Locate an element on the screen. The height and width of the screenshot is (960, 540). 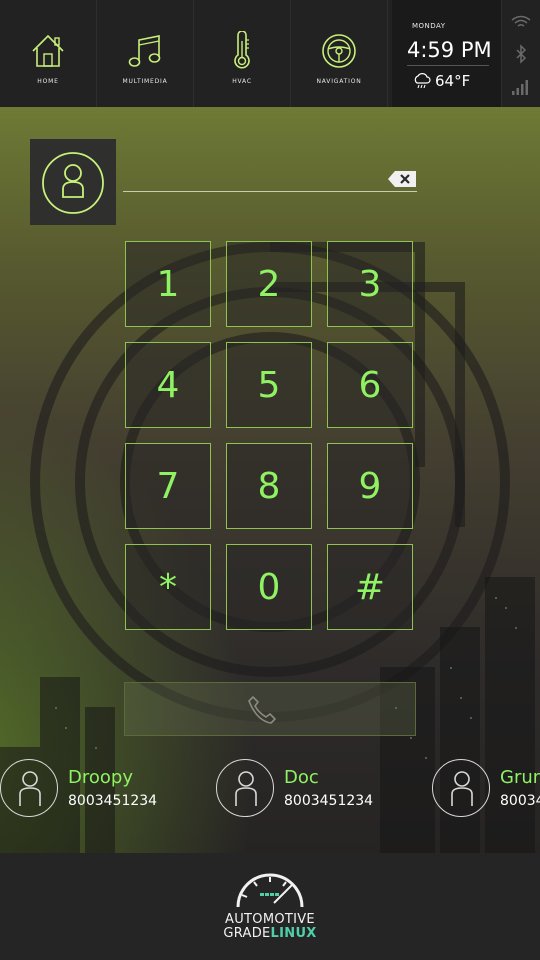
home-app-button: HOME is located at coordinates (48, 53).